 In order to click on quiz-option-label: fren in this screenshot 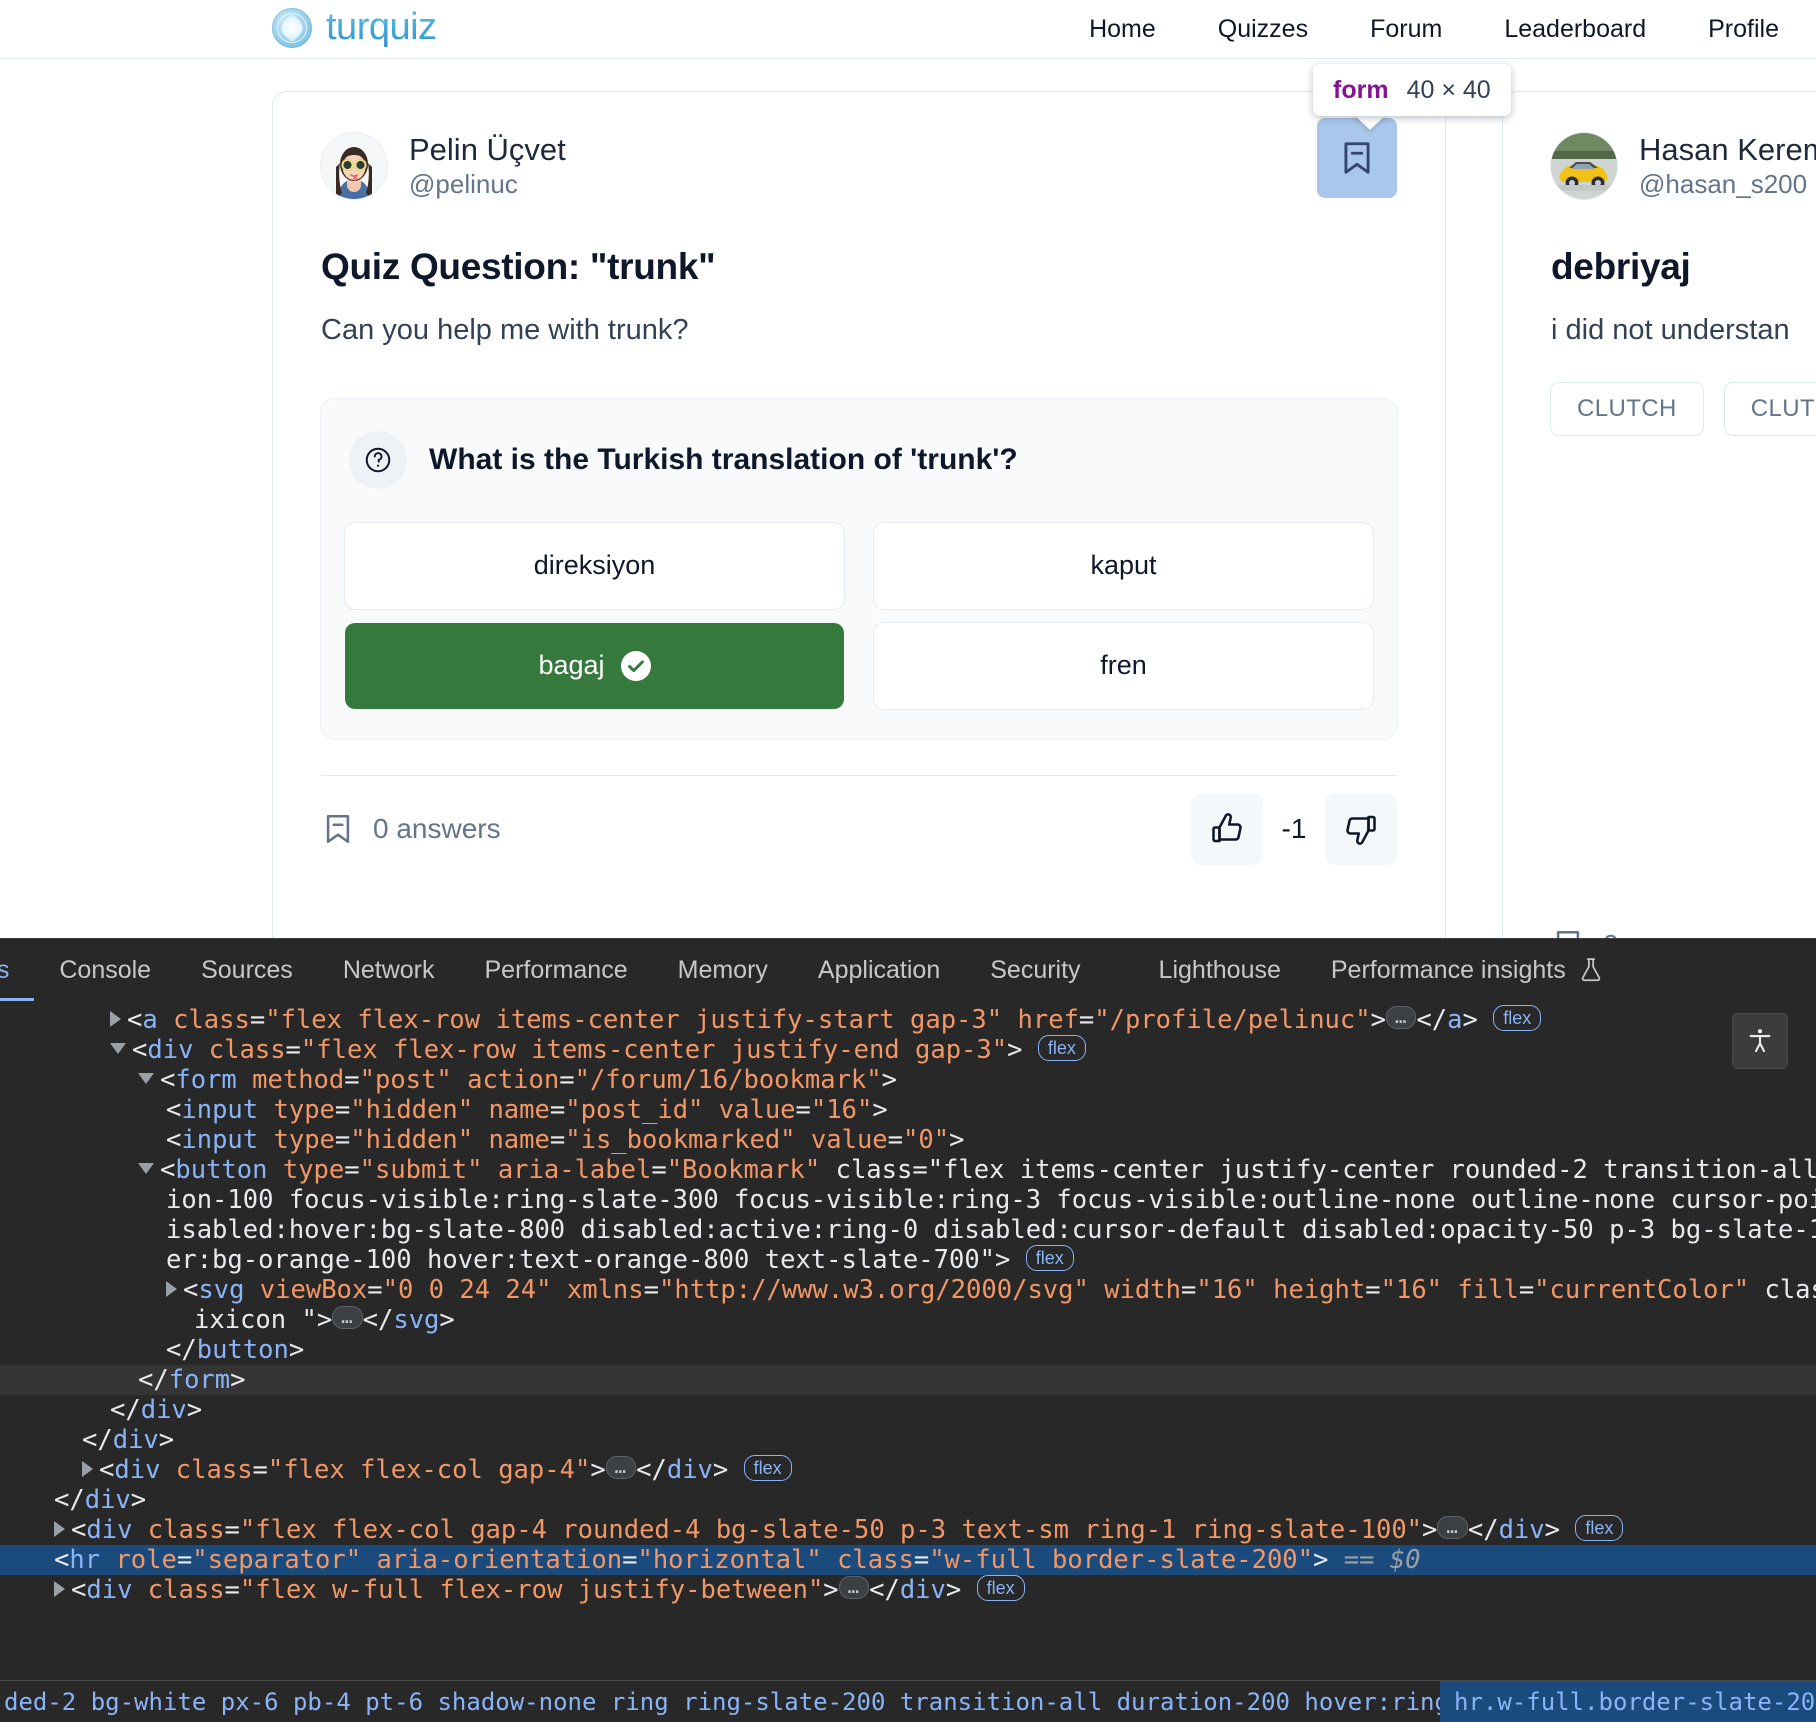, I will do `click(1123, 665)`.